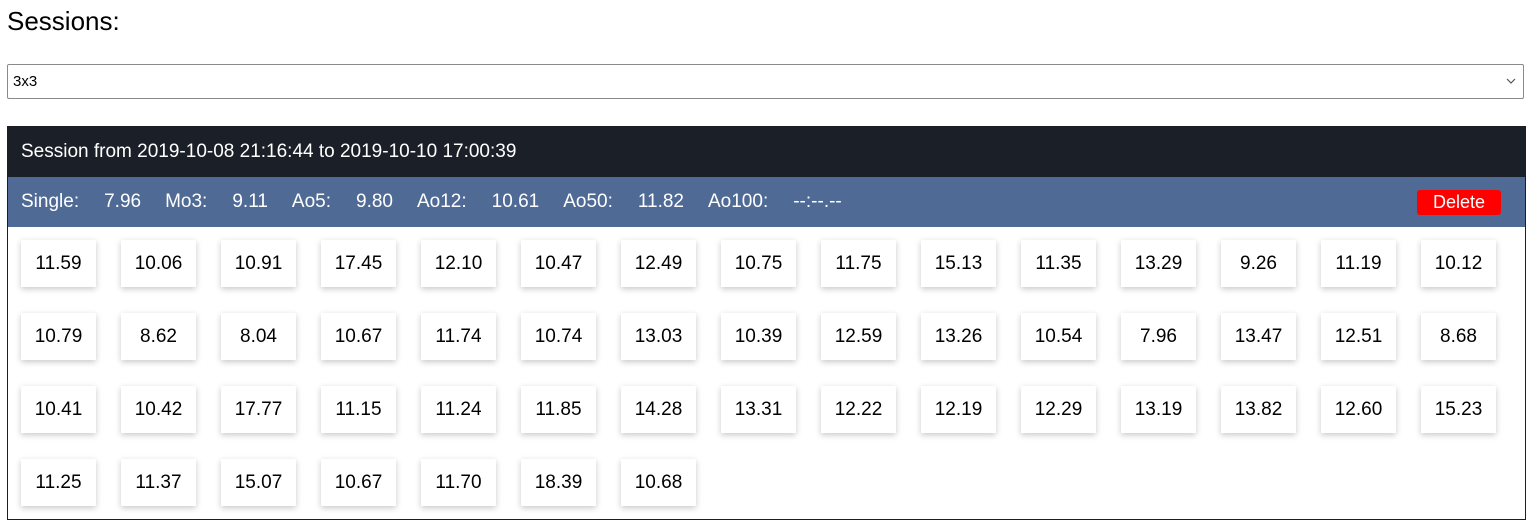 The height and width of the screenshot is (526, 1539). What do you see at coordinates (458, 409) in the screenshot?
I see `solve-time-item: 11.24` at bounding box center [458, 409].